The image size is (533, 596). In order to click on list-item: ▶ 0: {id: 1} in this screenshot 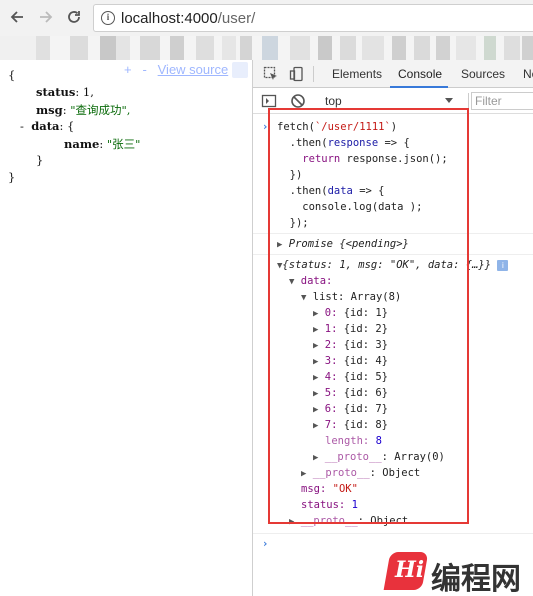, I will do `click(350, 313)`.